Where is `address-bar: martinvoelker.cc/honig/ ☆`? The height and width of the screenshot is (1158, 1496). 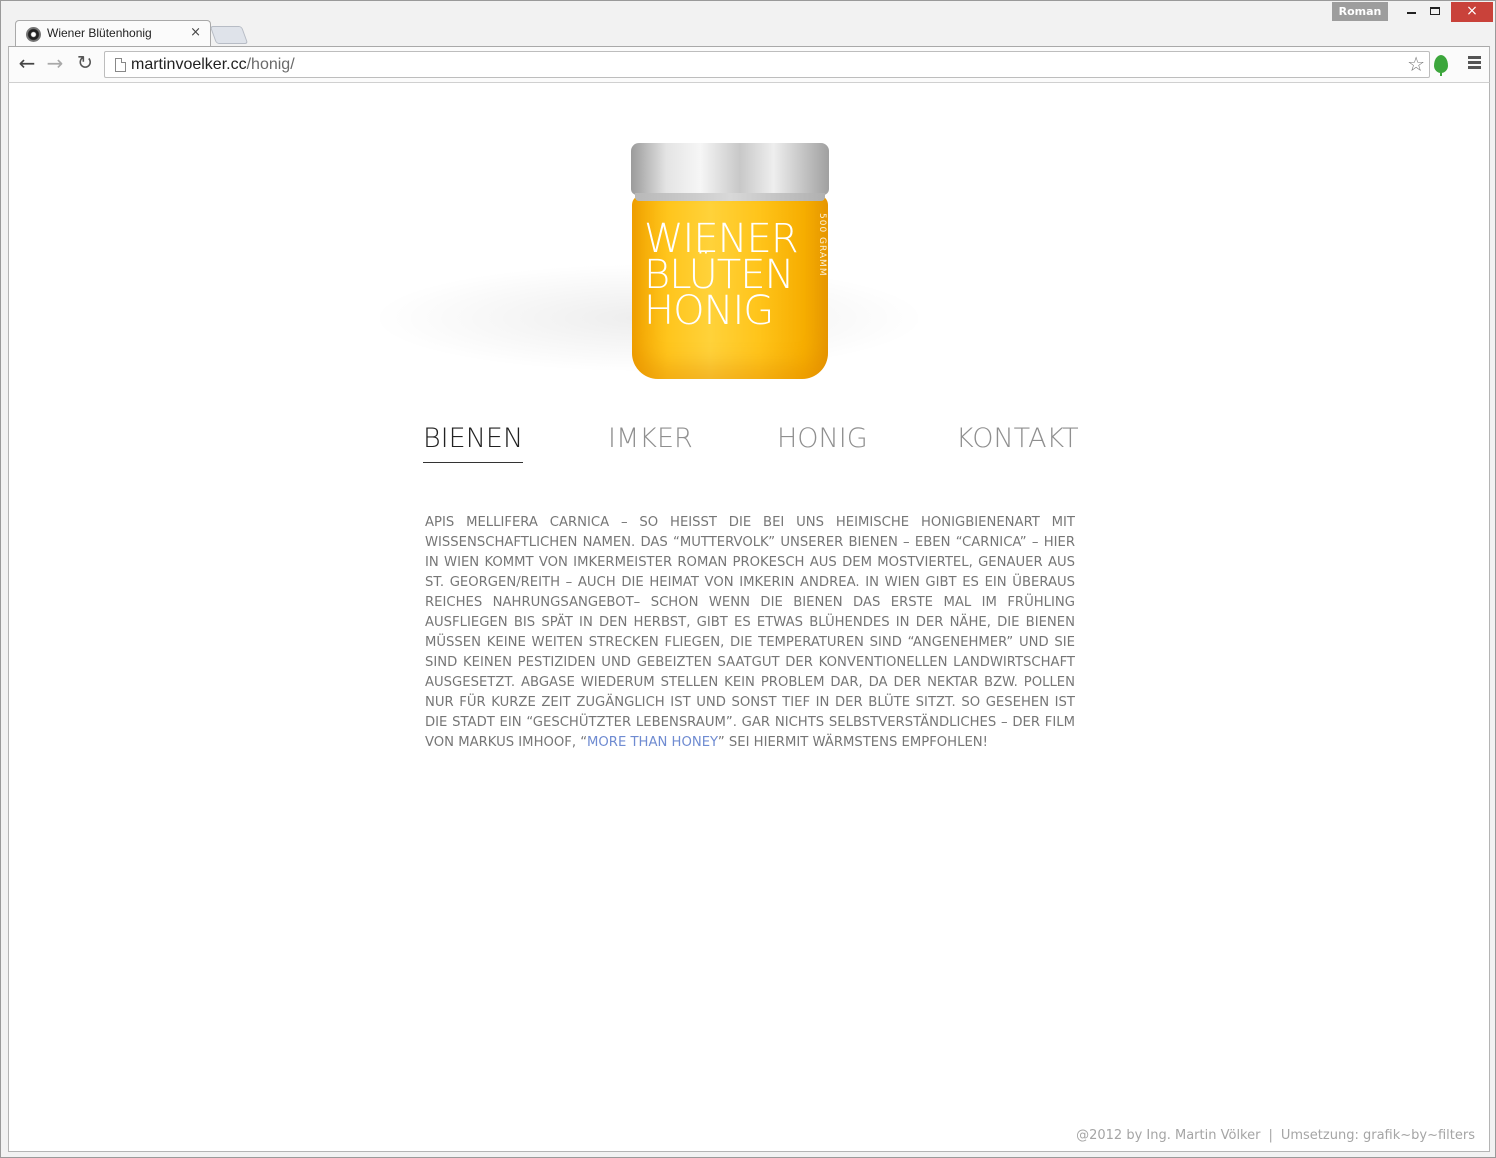 address-bar: martinvoelker.cc/honig/ ☆ is located at coordinates (767, 64).